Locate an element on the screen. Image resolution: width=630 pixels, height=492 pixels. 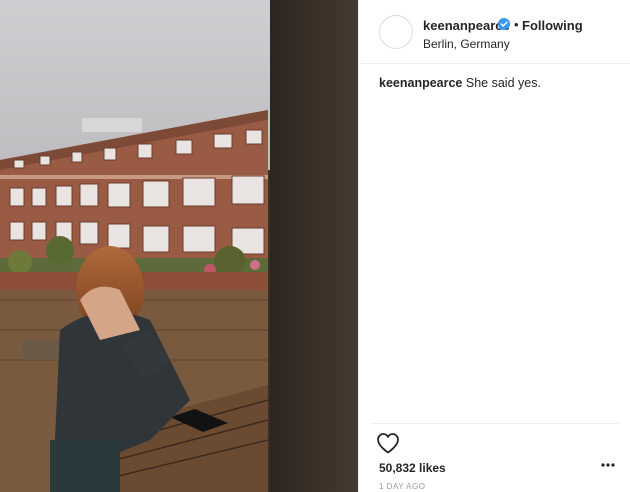
caption: keenanpearce She said yes. is located at coordinates (499, 83).